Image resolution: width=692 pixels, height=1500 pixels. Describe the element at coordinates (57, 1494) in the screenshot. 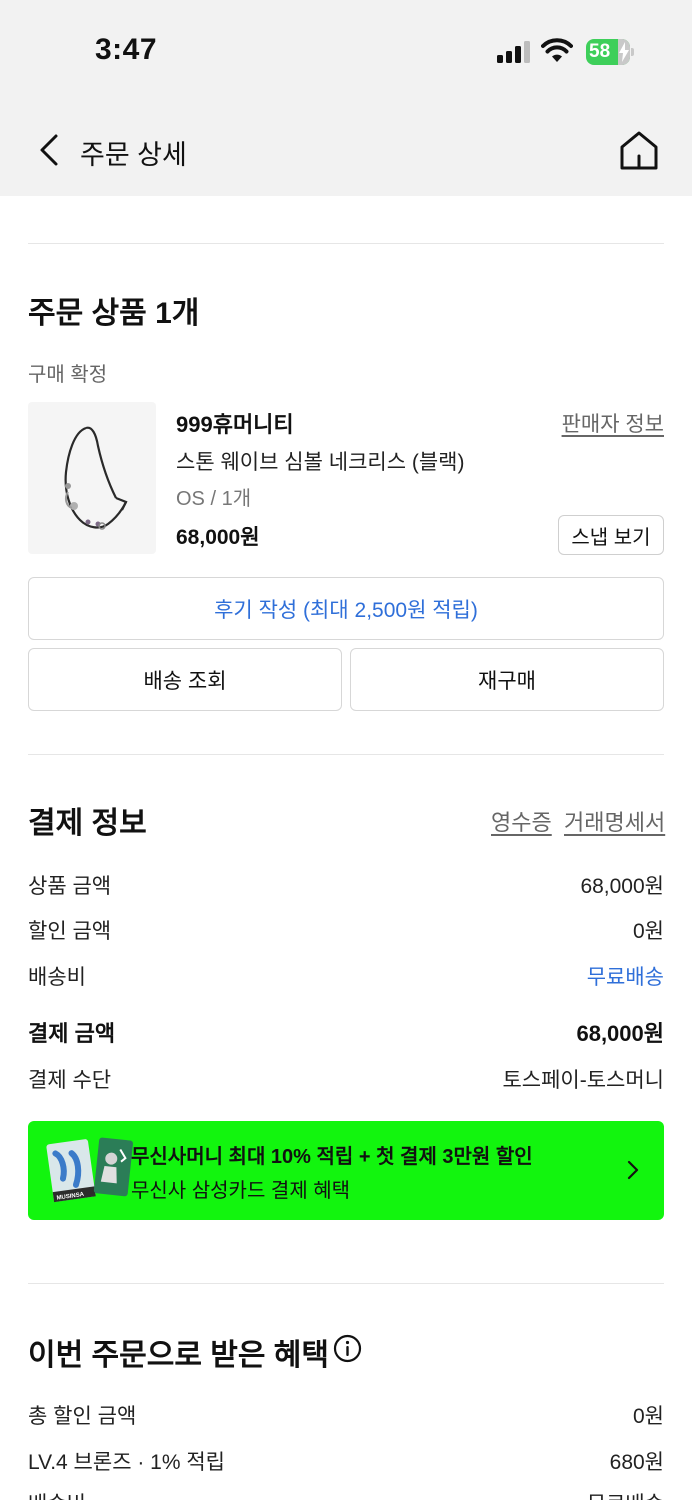

I see `benefit-shipping-label: 배송비` at that location.